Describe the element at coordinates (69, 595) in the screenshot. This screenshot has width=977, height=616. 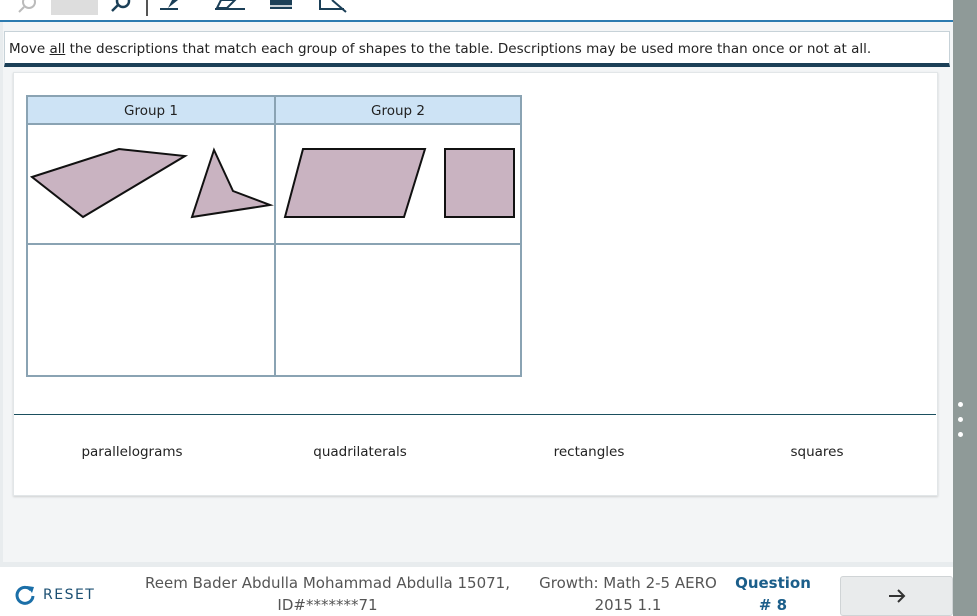
I see `reset-label: RESET` at that location.